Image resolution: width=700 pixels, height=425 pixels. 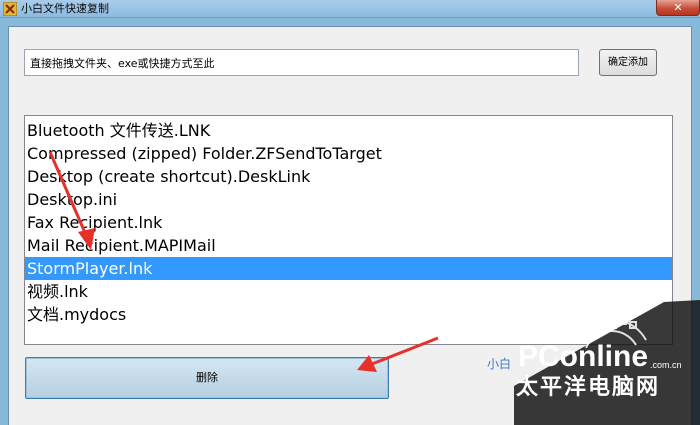 What do you see at coordinates (301, 62) in the screenshot?
I see `drop-path-input` at bounding box center [301, 62].